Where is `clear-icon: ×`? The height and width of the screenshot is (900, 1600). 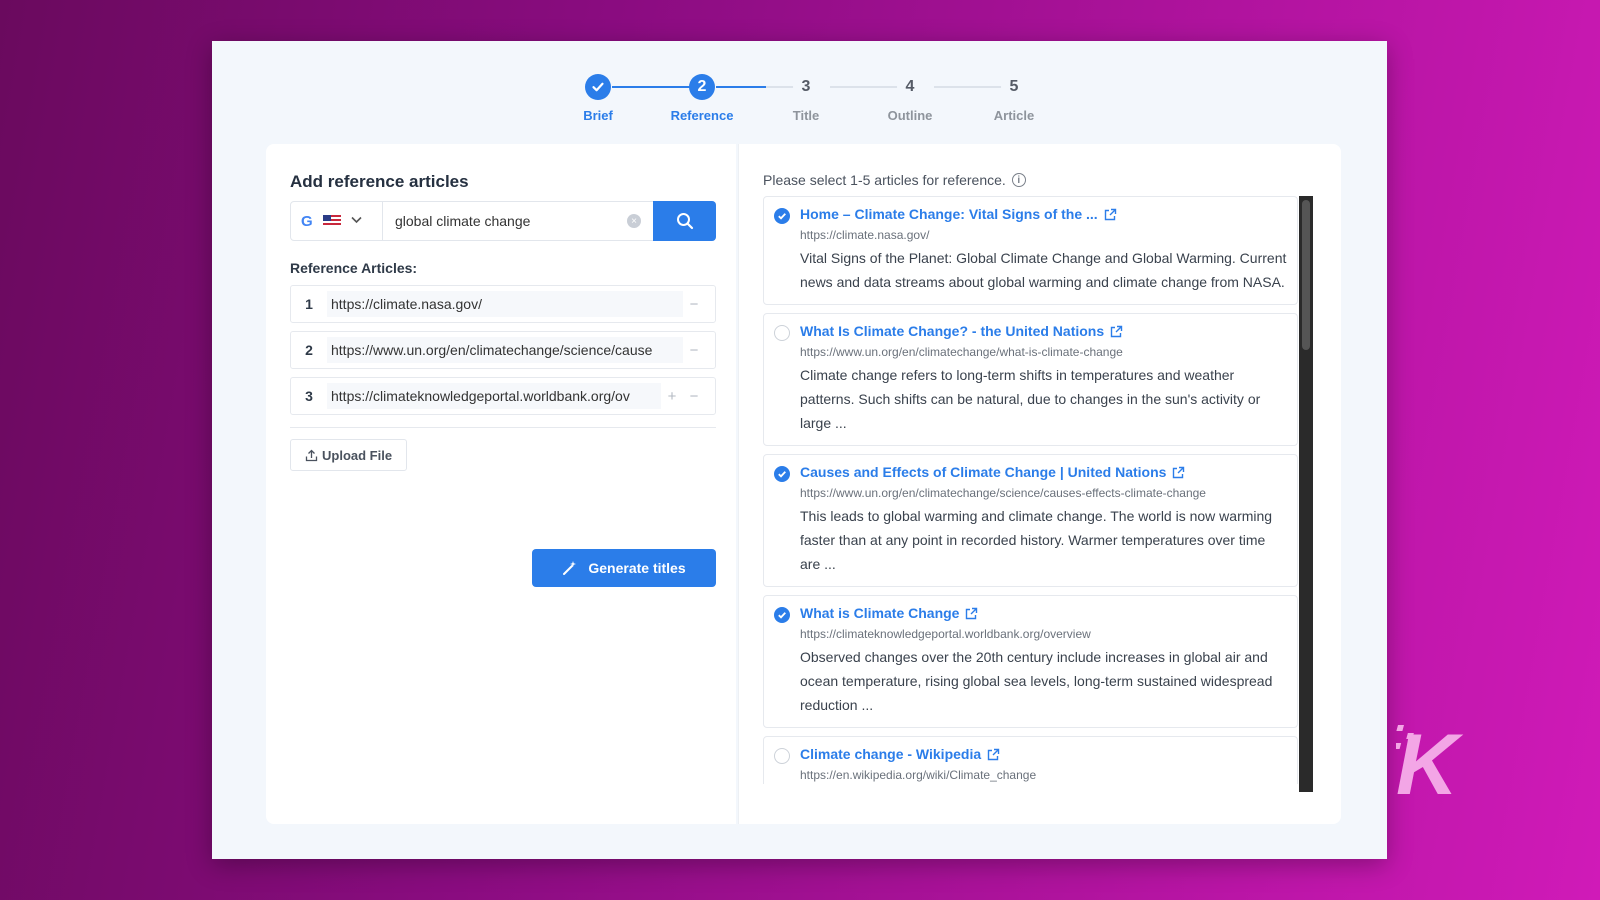 clear-icon: × is located at coordinates (634, 221).